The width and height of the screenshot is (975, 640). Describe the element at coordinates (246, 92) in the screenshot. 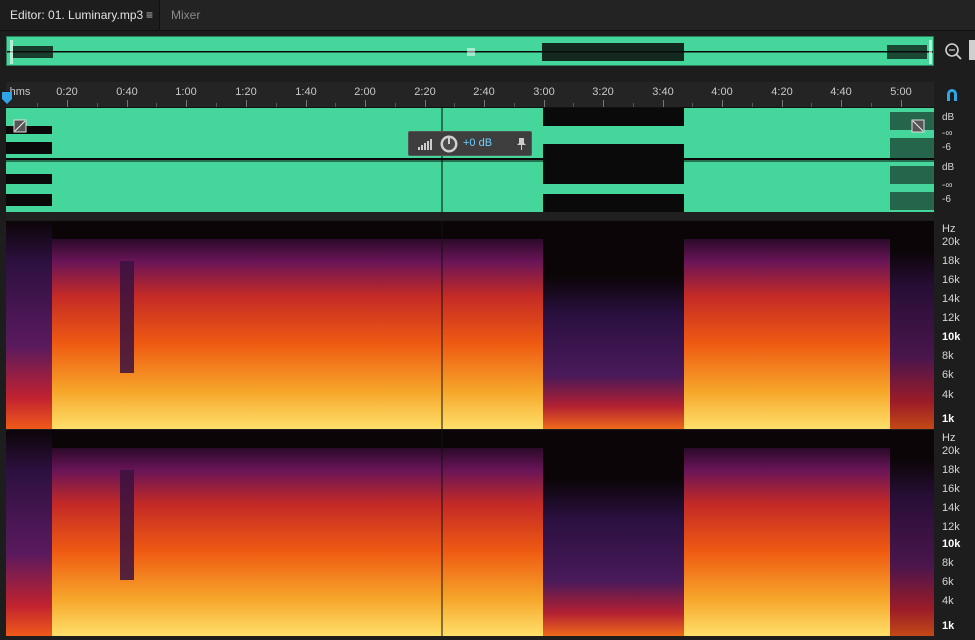

I see `ruler-label: 1:20` at that location.